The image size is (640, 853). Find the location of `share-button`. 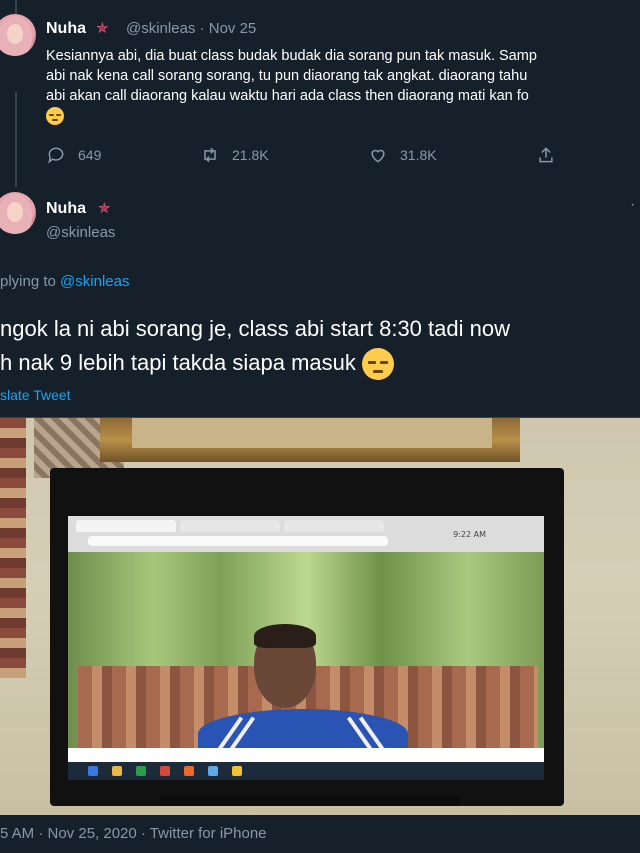

share-button is located at coordinates (546, 155).